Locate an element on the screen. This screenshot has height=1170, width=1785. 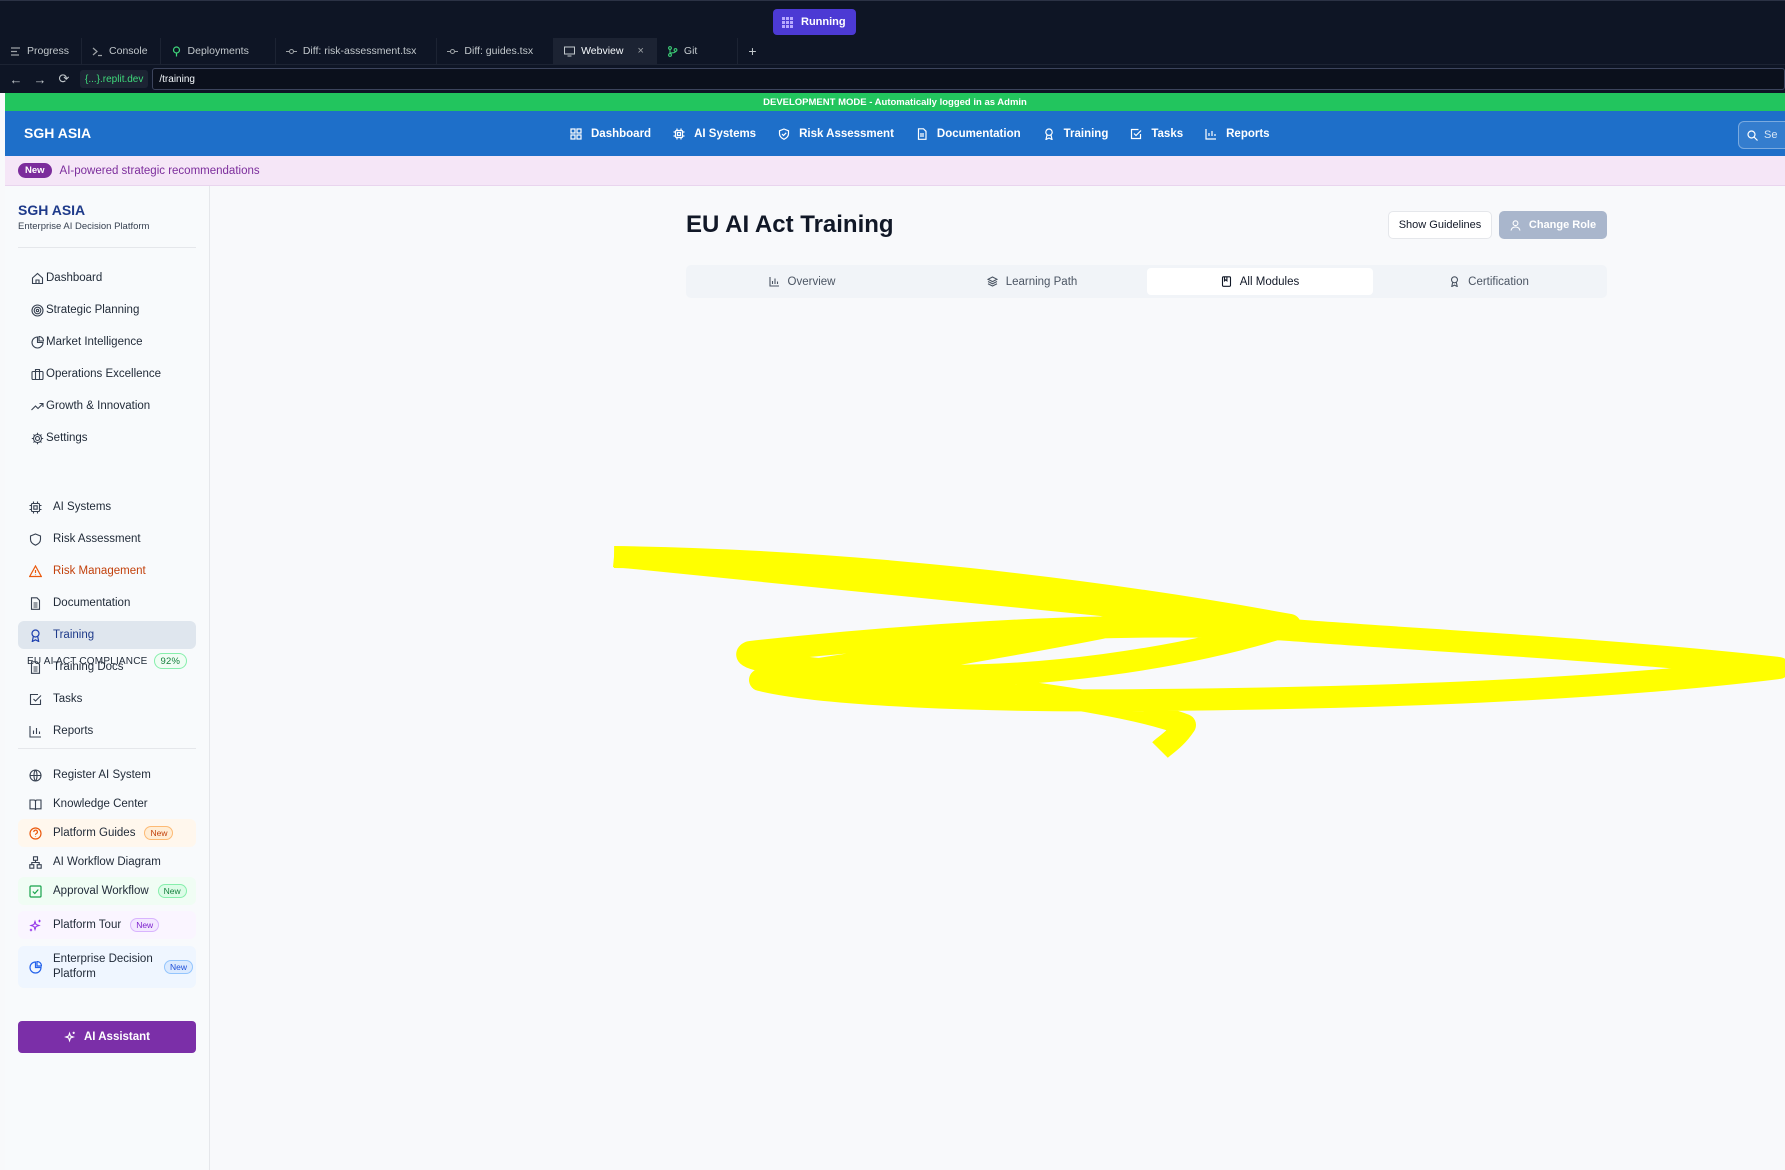
ide-tab-diff-risk: Diff: risk-assessment.tsx is located at coordinates (357, 51).